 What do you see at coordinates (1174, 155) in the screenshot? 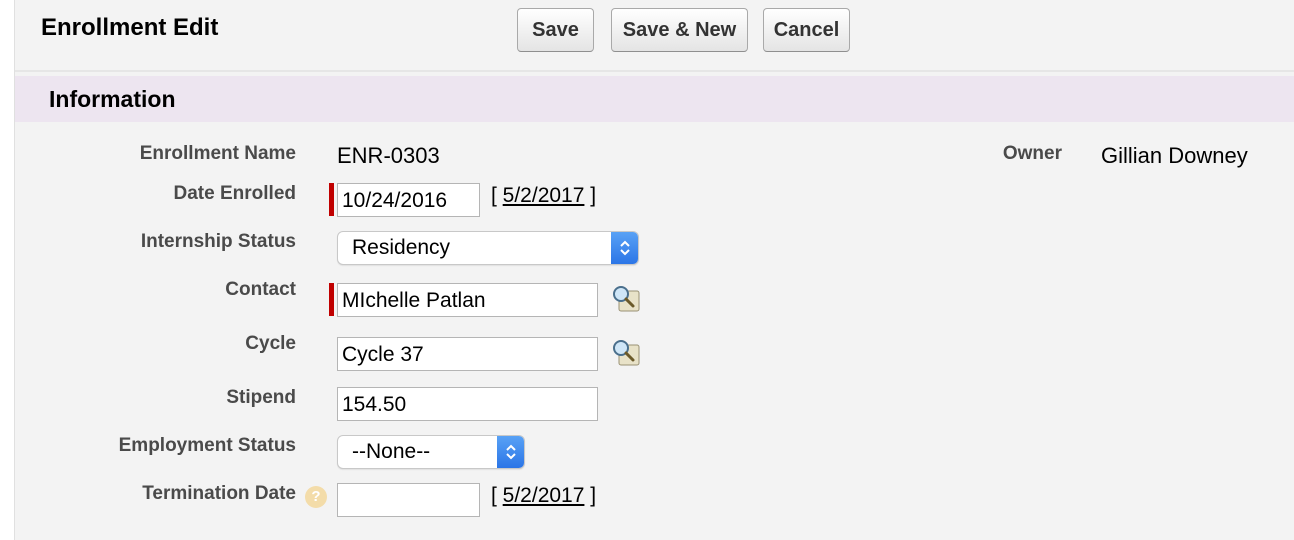
I see `owner-value: Gillian Downey` at bounding box center [1174, 155].